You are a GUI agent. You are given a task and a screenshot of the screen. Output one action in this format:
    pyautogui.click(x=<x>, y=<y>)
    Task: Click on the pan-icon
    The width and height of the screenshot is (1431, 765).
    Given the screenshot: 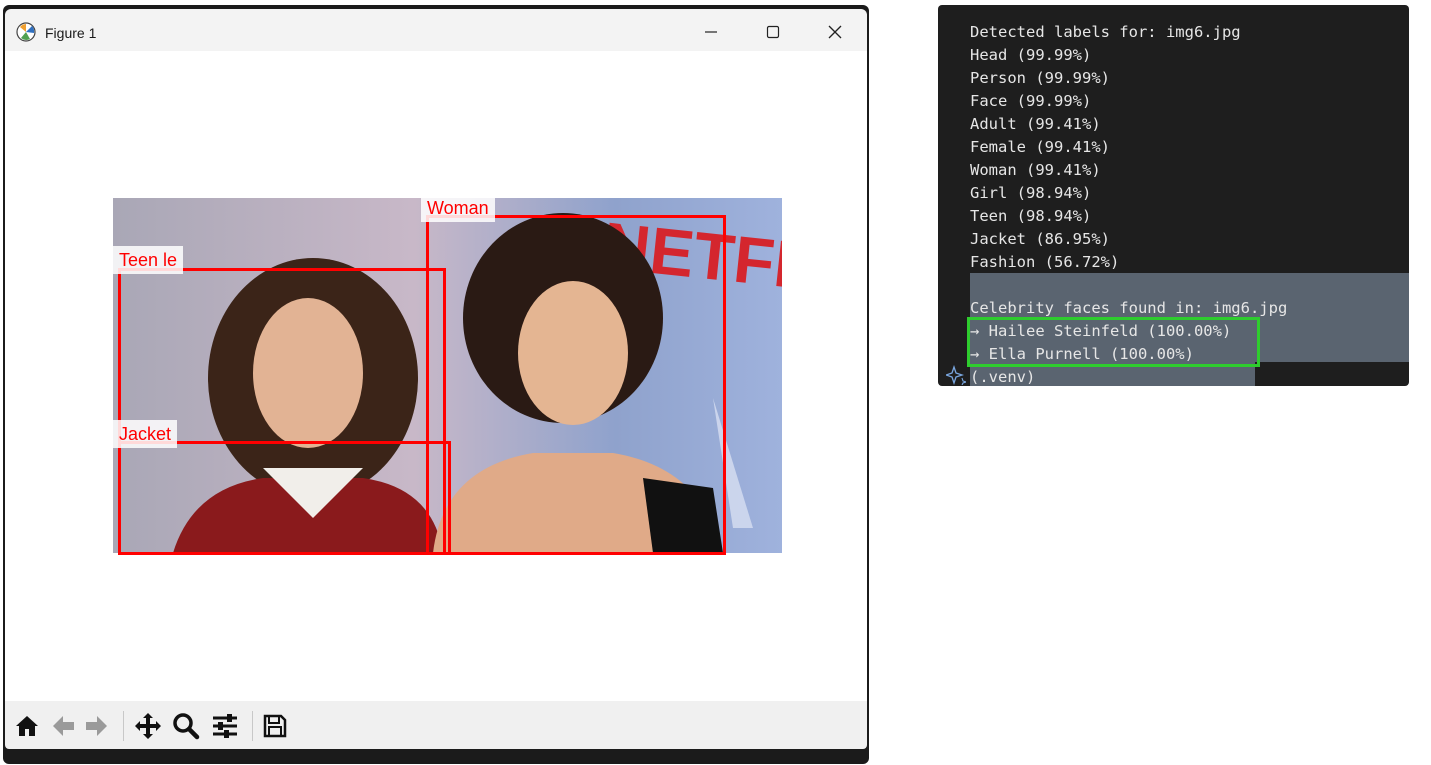 What is the action you would take?
    pyautogui.click(x=148, y=726)
    